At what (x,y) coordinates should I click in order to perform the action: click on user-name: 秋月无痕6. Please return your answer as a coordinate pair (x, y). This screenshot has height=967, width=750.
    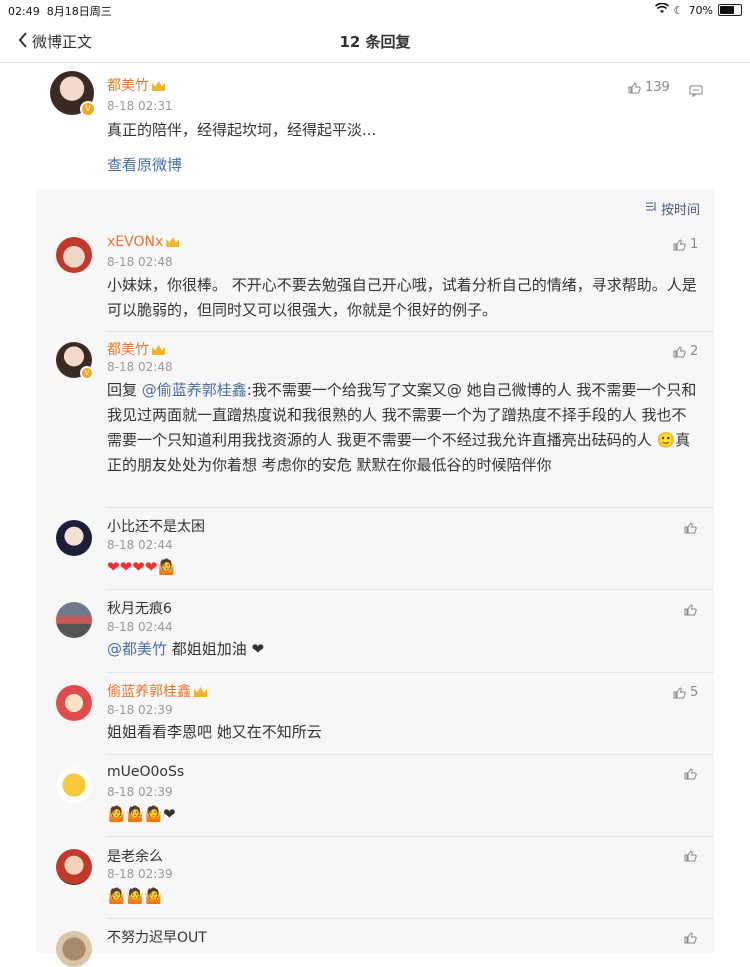
    Looking at the image, I should click on (139, 608).